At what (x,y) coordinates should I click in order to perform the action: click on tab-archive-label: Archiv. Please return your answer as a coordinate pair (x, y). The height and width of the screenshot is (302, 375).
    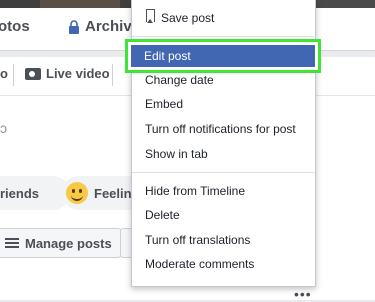
    Looking at the image, I should click on (108, 26).